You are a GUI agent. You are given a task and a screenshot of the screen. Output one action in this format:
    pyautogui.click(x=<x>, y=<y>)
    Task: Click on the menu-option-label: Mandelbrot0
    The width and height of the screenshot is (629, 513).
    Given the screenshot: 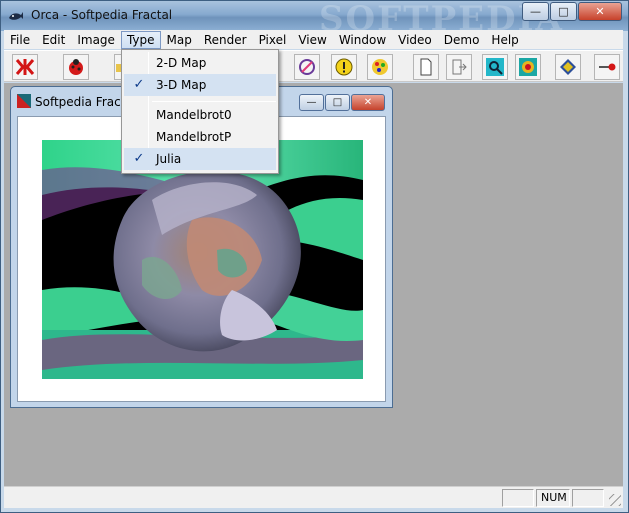 What is the action you would take?
    pyautogui.click(x=194, y=115)
    